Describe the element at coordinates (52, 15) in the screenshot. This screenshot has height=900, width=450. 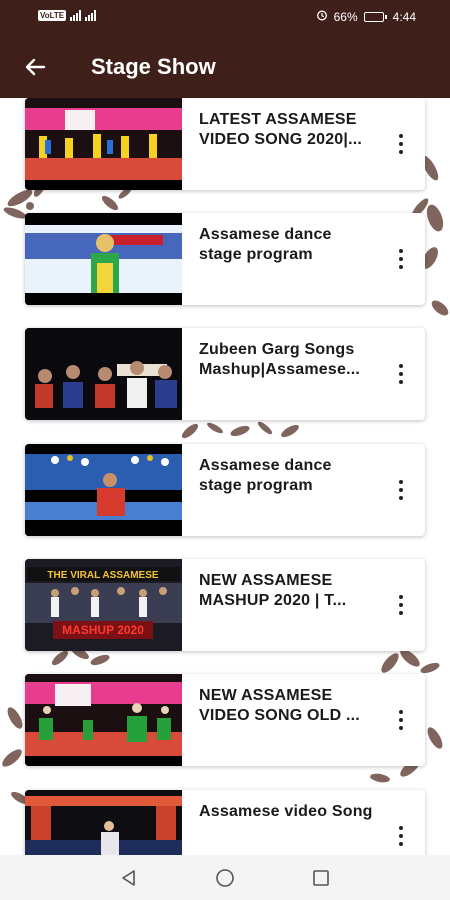
I see `network-badge: VoLTE` at that location.